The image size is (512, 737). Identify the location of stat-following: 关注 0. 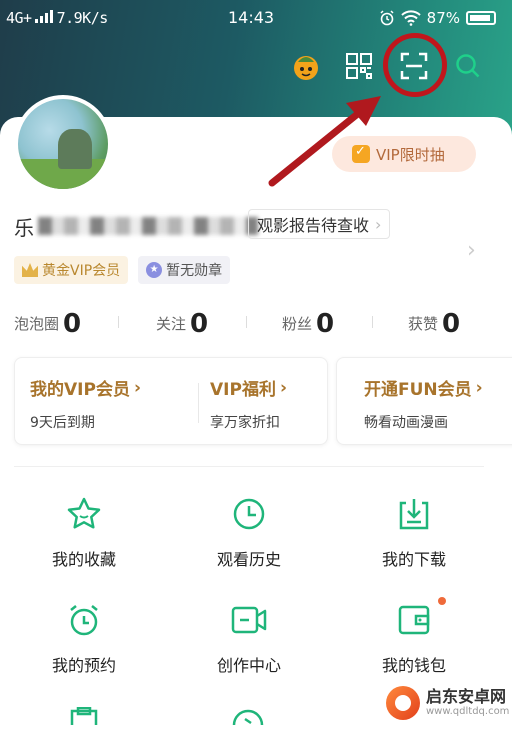
(182, 320).